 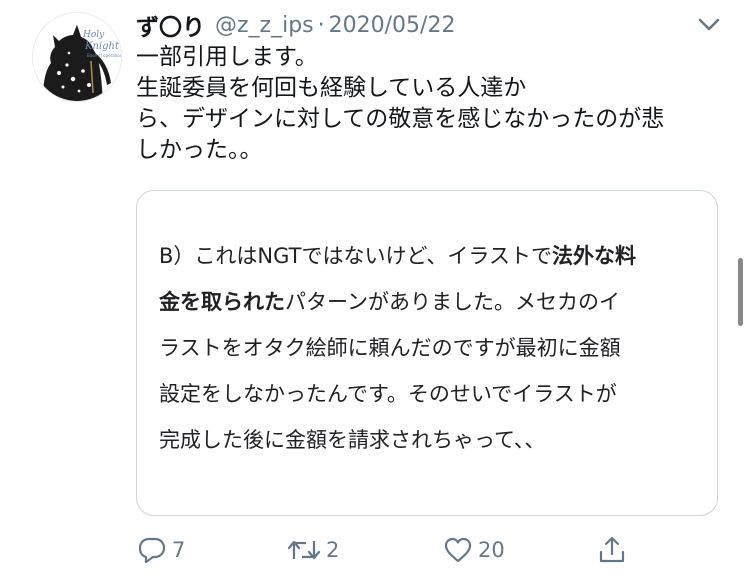 I want to click on svg-text: Base of operations, so click(x=104, y=55).